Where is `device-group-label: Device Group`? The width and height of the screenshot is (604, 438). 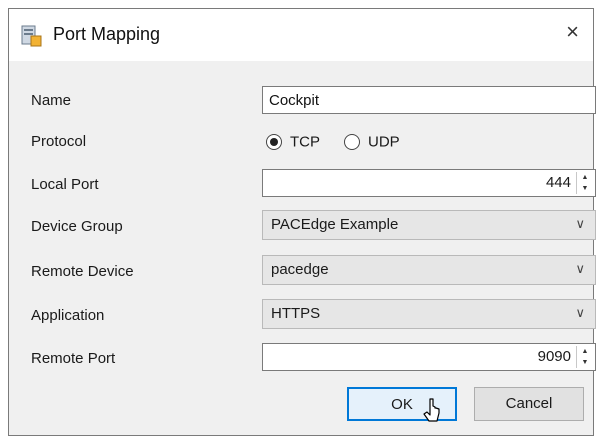 device-group-label: Device Group is located at coordinates (77, 226).